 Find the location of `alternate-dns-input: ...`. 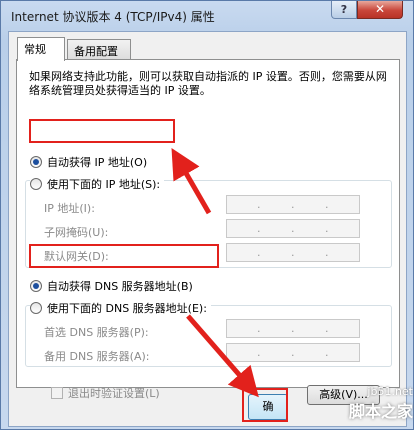

alternate-dns-input: ... is located at coordinates (293, 352).